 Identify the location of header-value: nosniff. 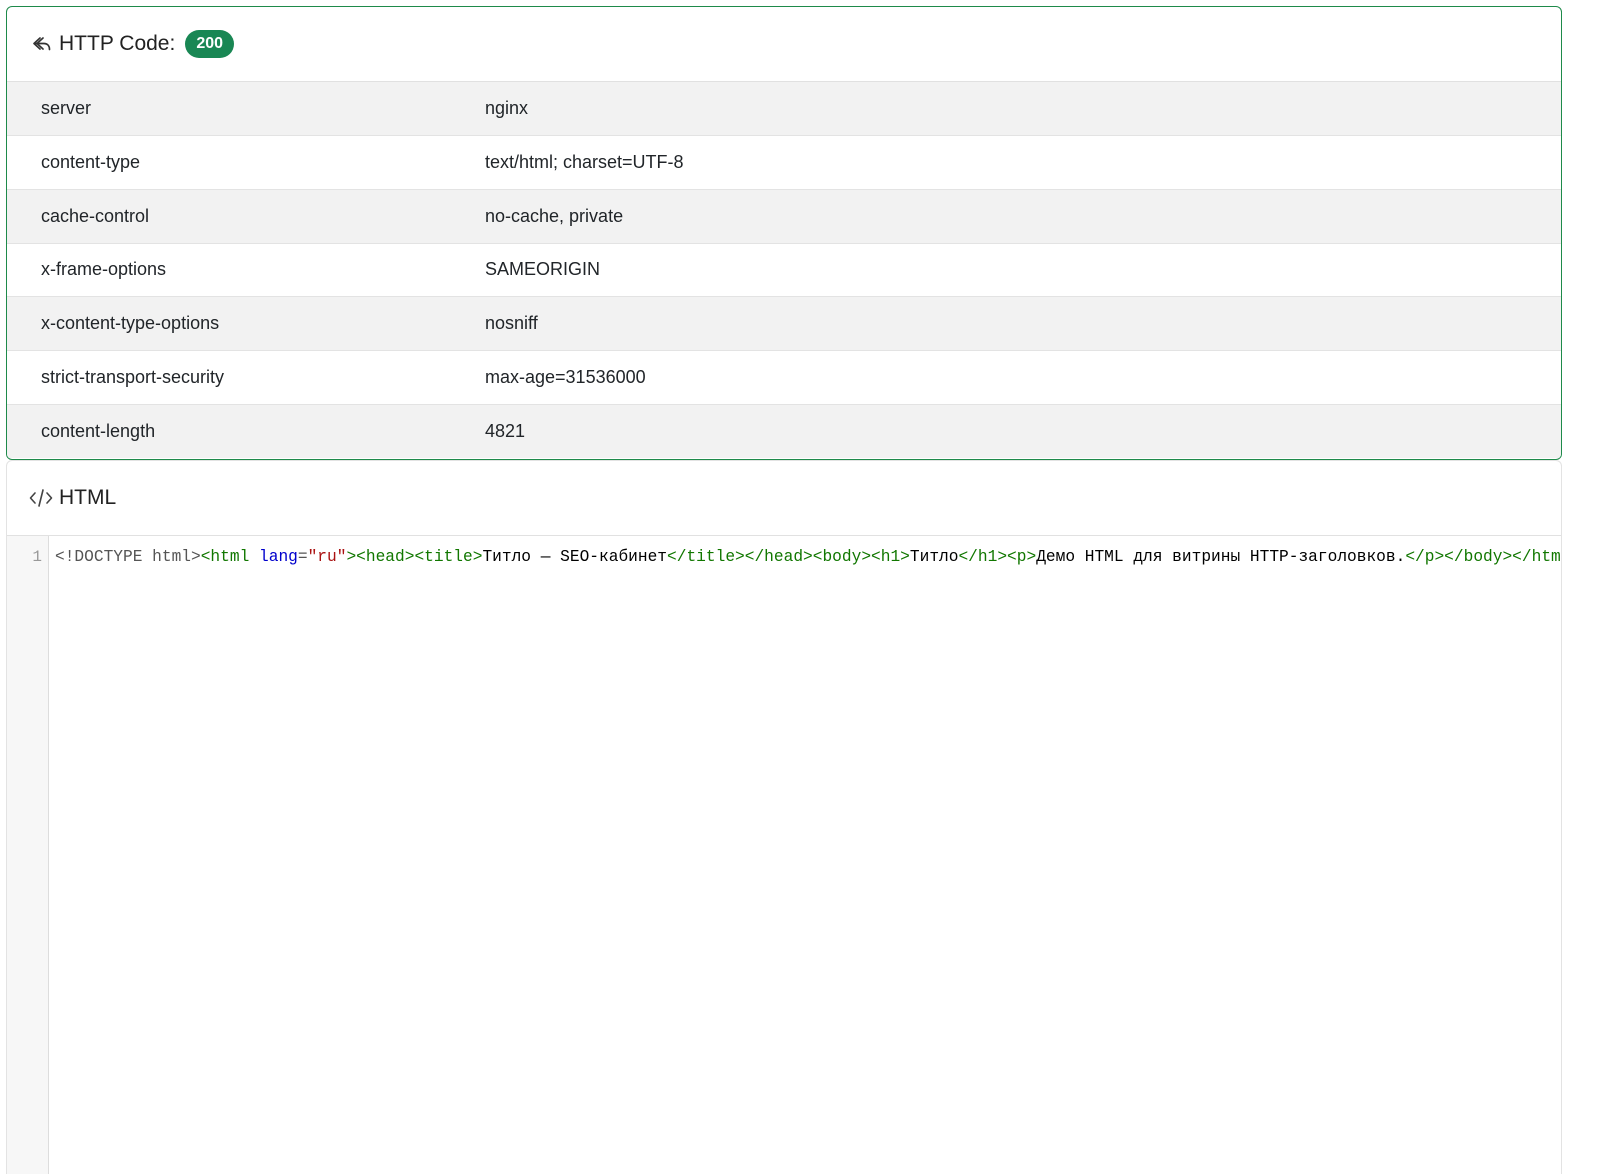
(1023, 323).